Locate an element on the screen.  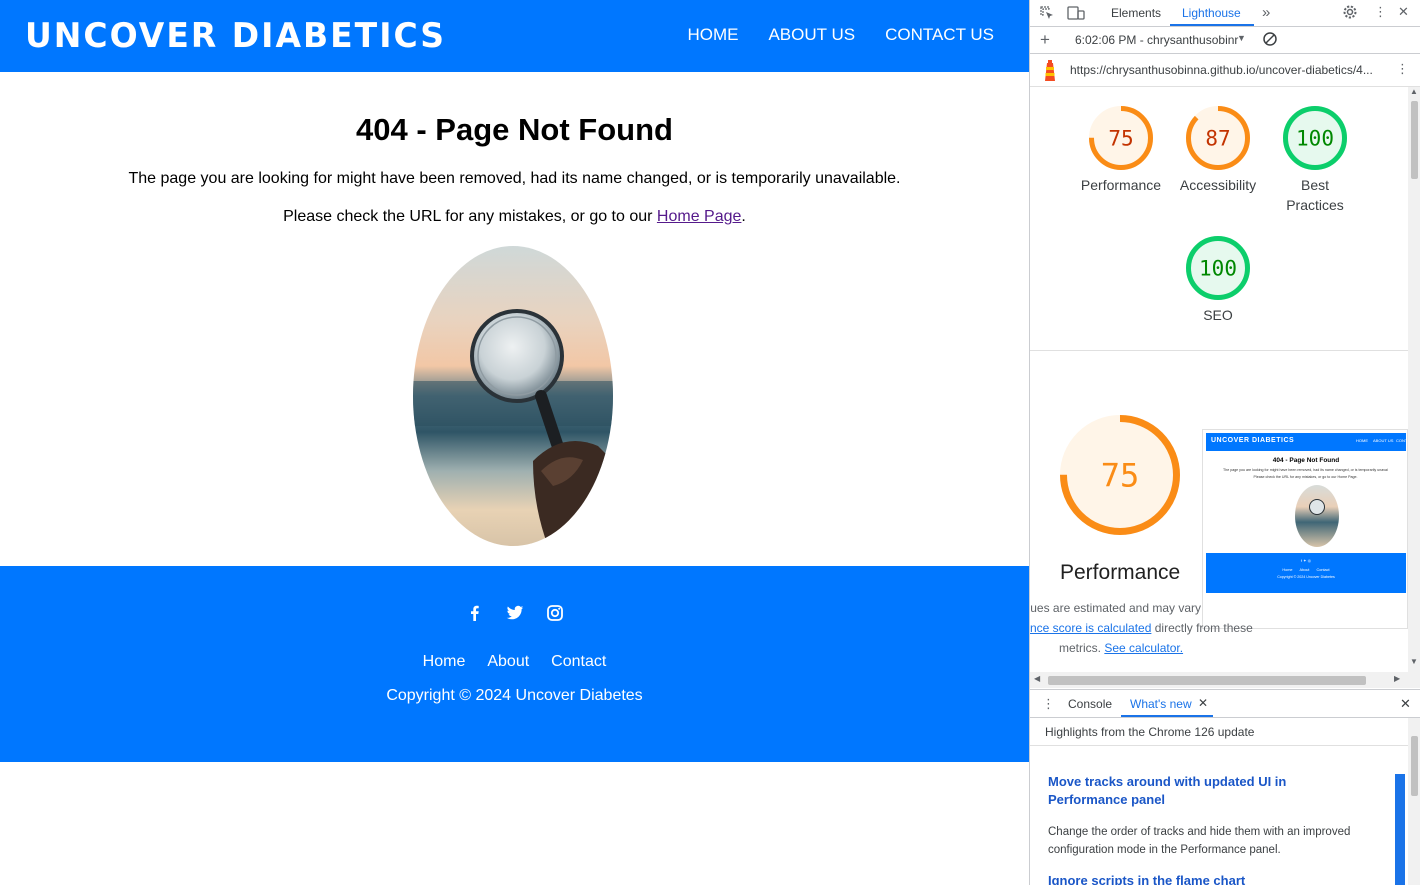
thumb-footer-links: Home About Contact is located at coordinates (1306, 570).